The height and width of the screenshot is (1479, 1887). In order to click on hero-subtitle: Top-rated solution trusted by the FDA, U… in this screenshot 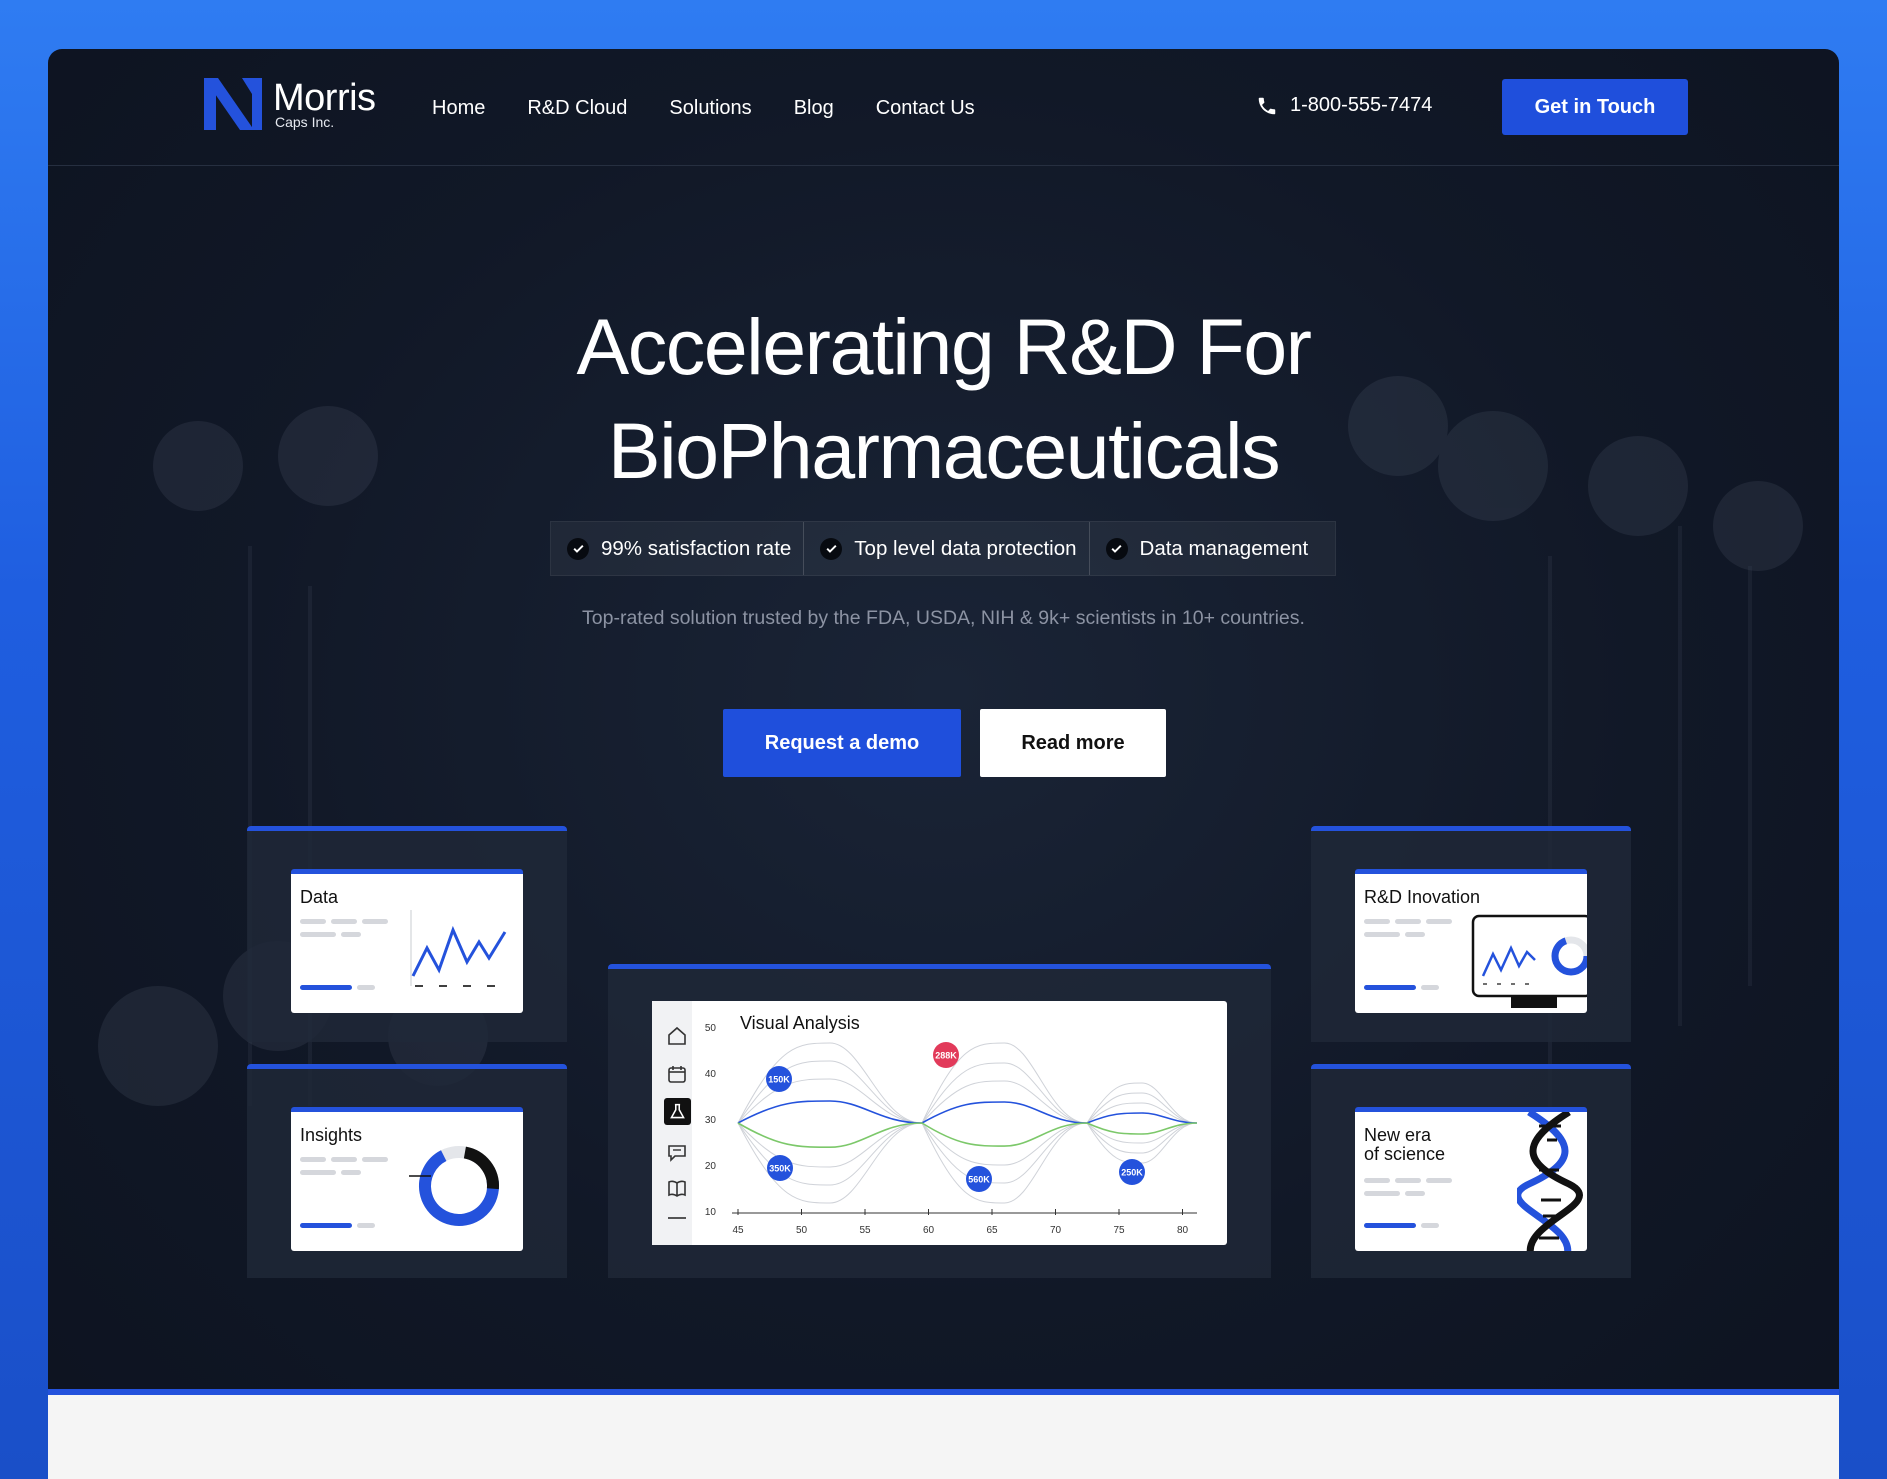, I will do `click(943, 618)`.